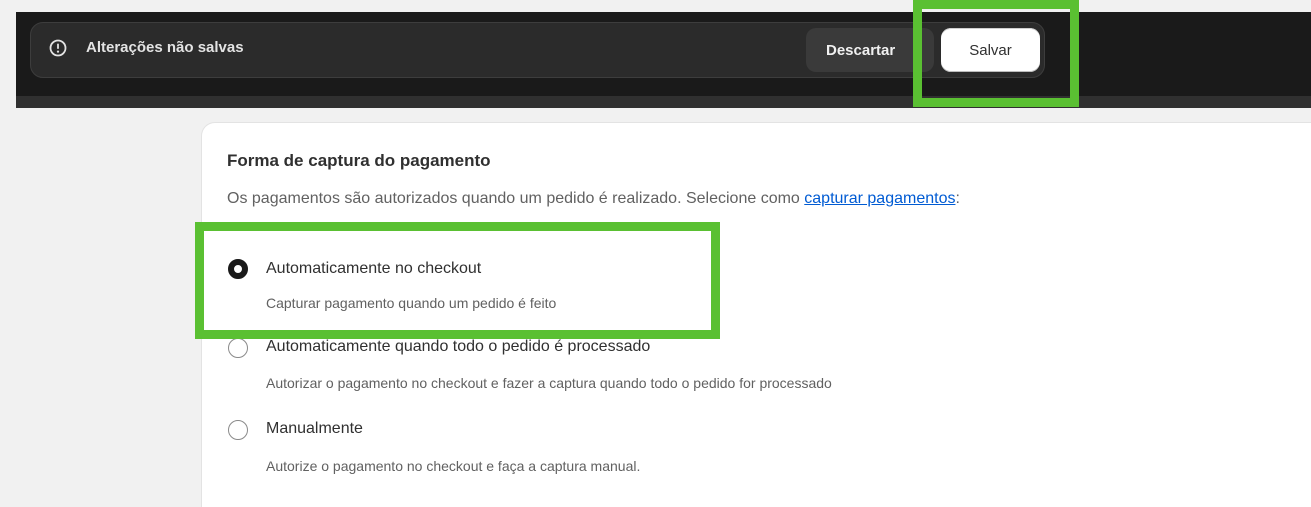 The height and width of the screenshot is (507, 1311). I want to click on capture-payments-link: capturar pagamentos, so click(879, 198).